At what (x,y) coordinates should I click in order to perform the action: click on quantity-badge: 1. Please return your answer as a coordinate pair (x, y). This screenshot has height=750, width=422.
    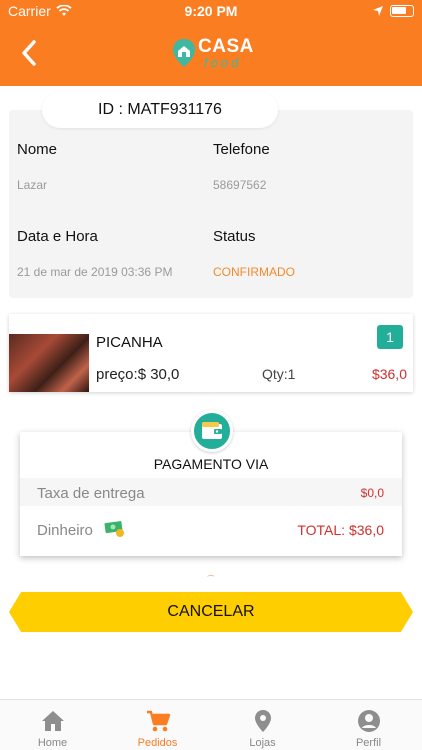
    Looking at the image, I should click on (390, 337).